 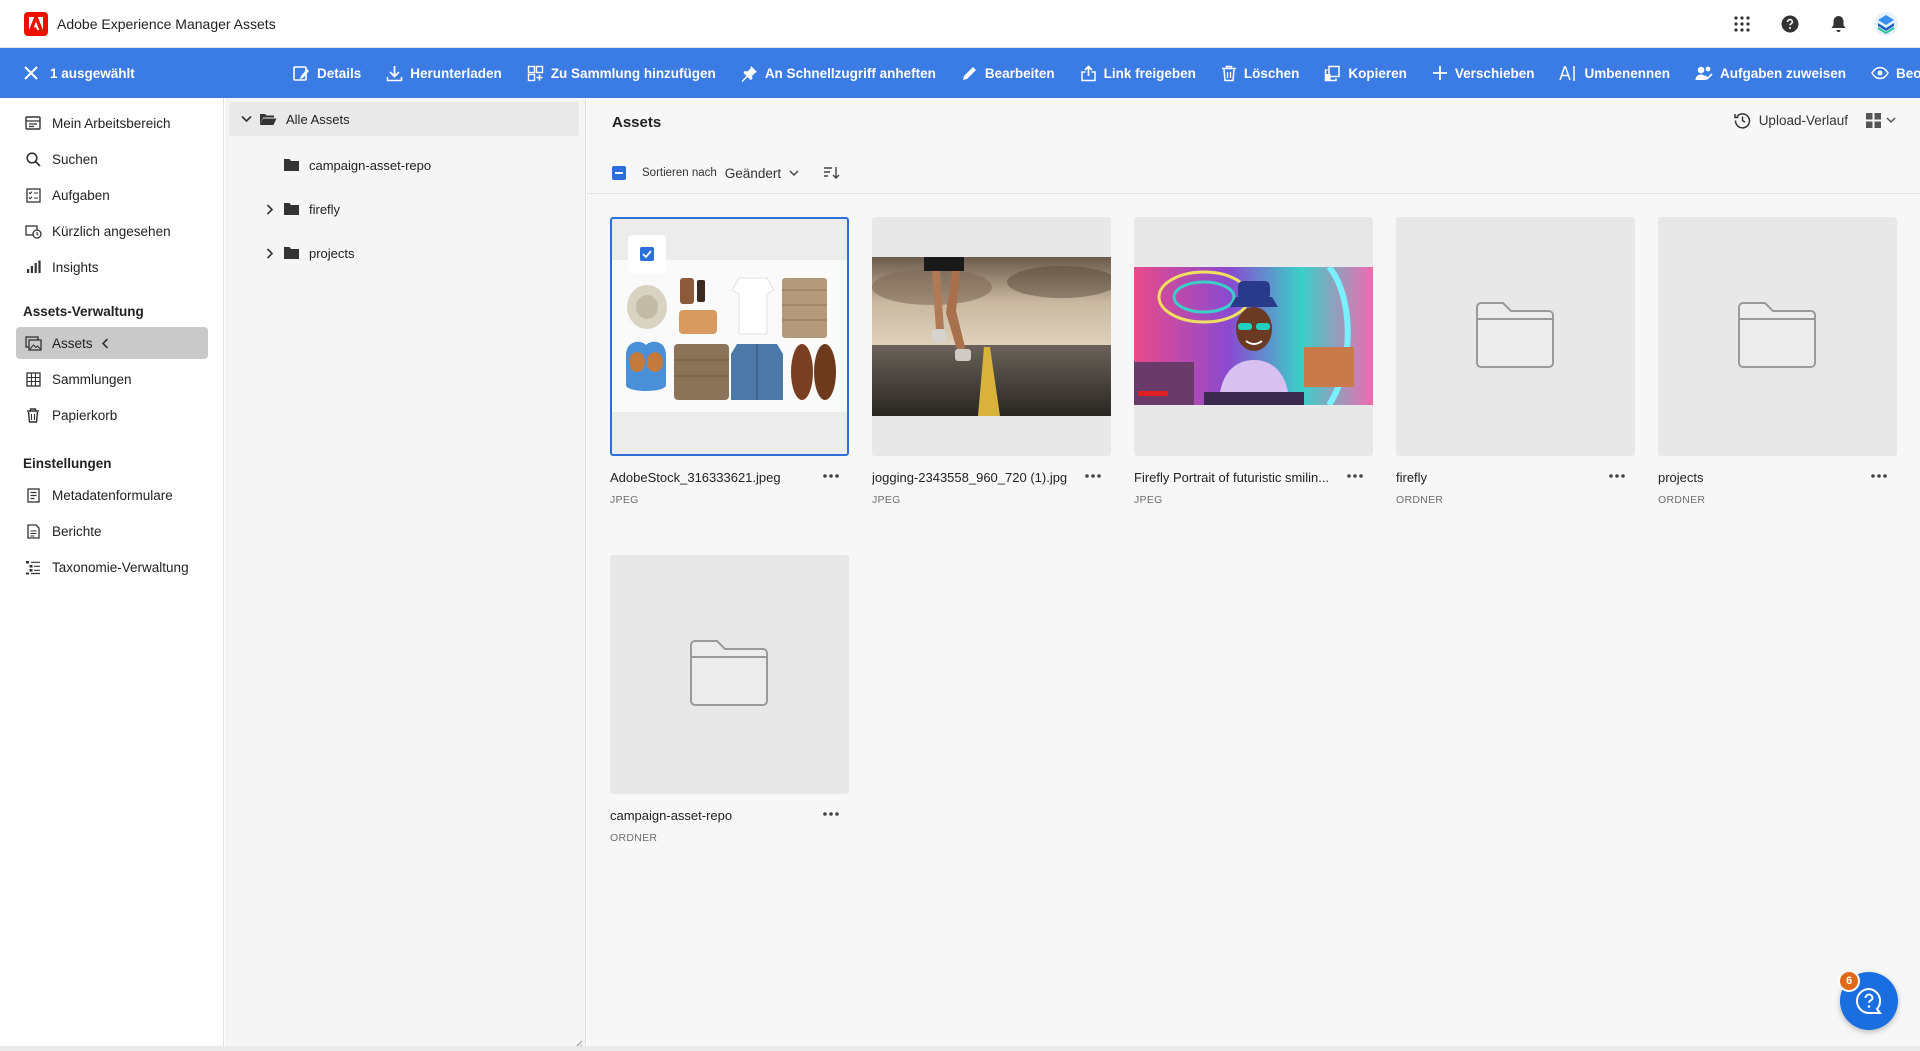 What do you see at coordinates (112, 415) in the screenshot?
I see `nav-item-trash: Papierkorb` at bounding box center [112, 415].